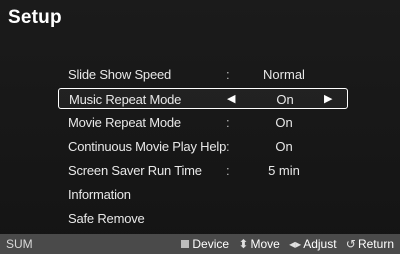  I want to click on hint-adjust: ◂▸ Adjust, so click(312, 244).